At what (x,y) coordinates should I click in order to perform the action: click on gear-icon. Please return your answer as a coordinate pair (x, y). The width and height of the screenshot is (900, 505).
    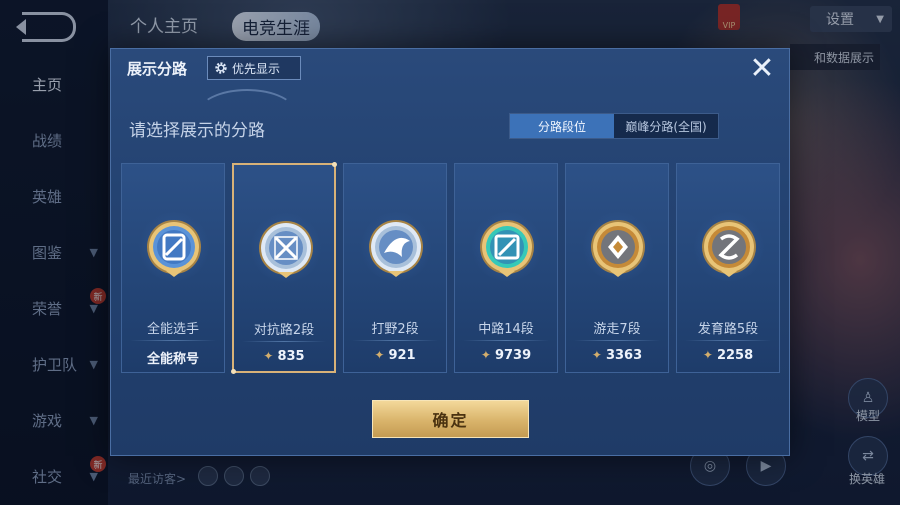
    Looking at the image, I should click on (221, 68).